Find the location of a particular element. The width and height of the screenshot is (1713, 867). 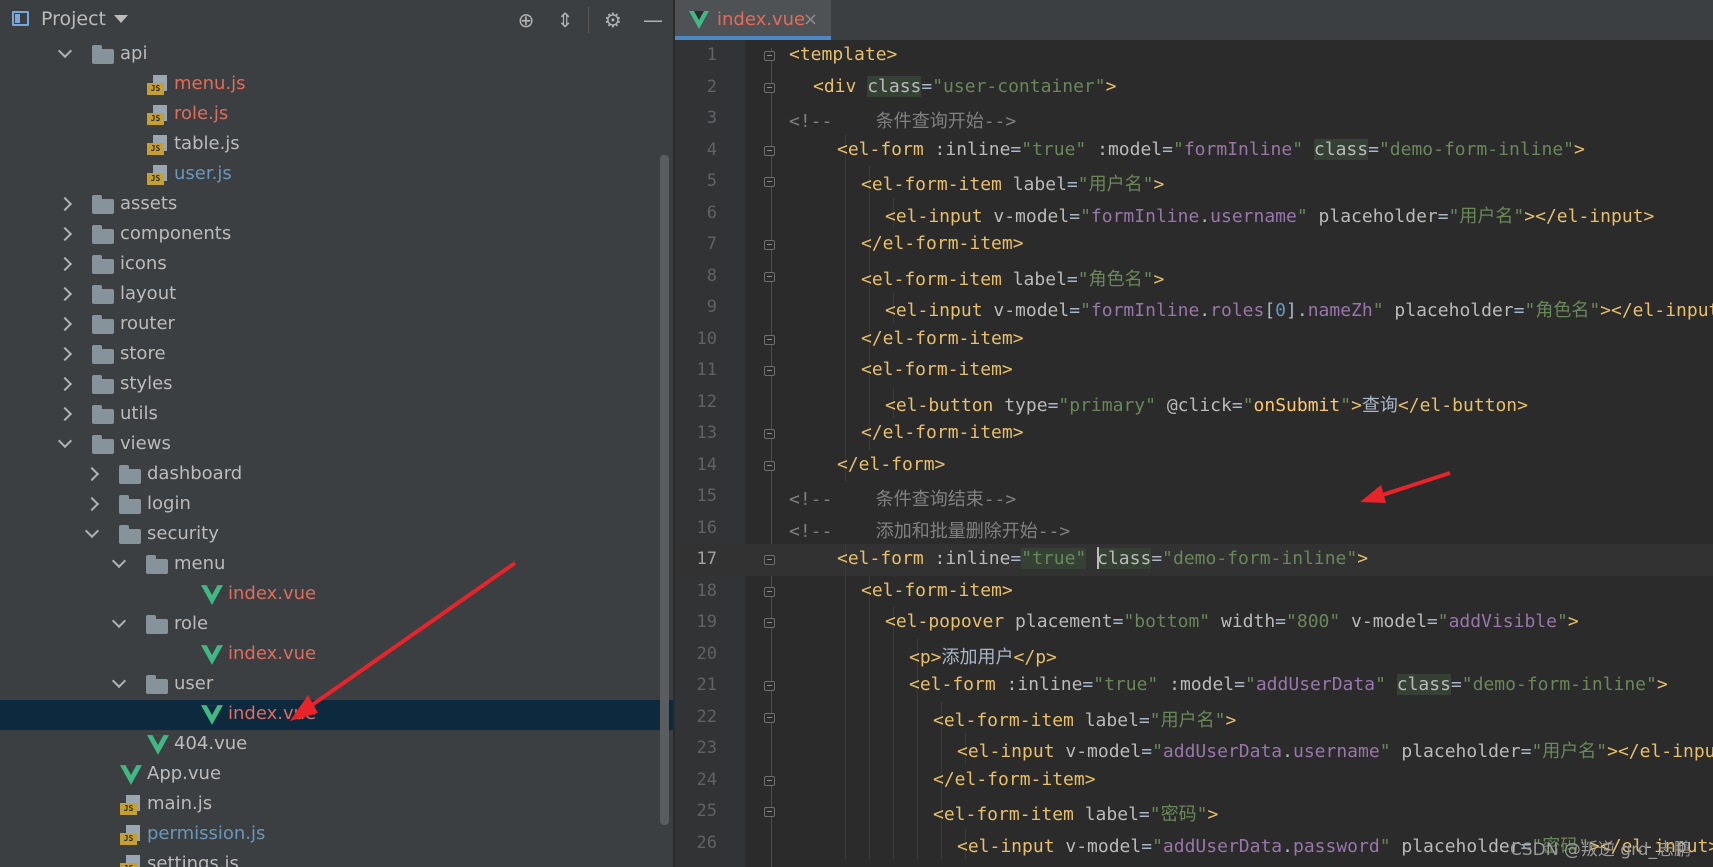

tree-row-main-js: JS main.js is located at coordinates (336, 805).